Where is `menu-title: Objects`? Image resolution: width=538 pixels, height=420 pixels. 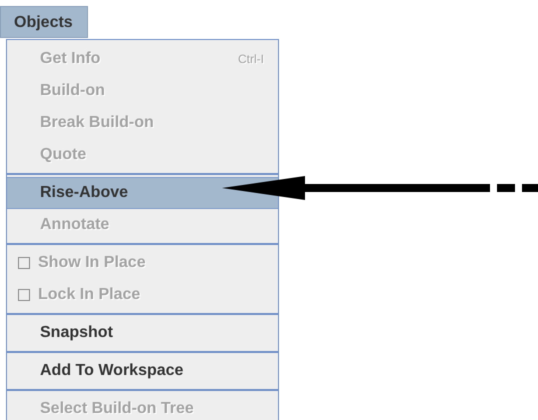 menu-title: Objects is located at coordinates (44, 22).